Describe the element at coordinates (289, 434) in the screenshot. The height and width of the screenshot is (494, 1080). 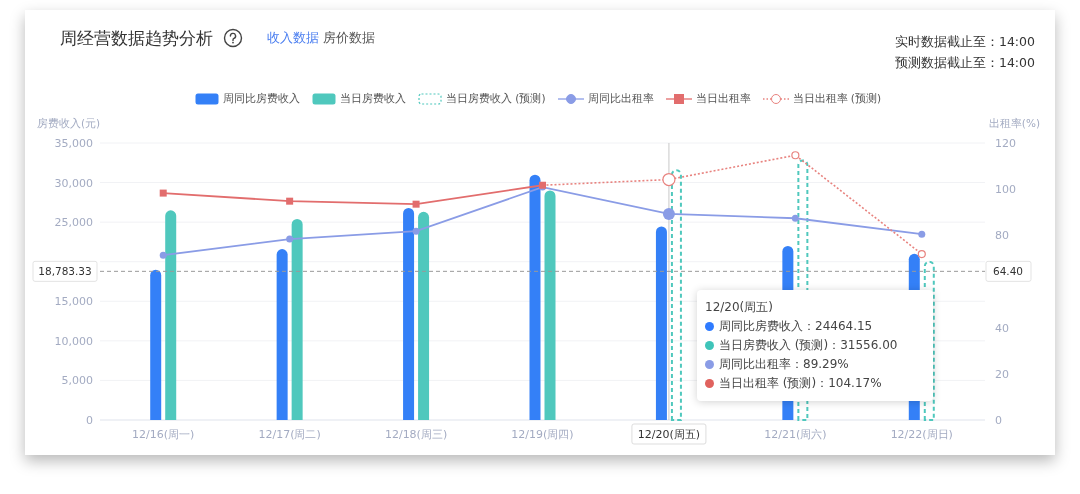
I see `axis-label: 12/17(周二)` at that location.